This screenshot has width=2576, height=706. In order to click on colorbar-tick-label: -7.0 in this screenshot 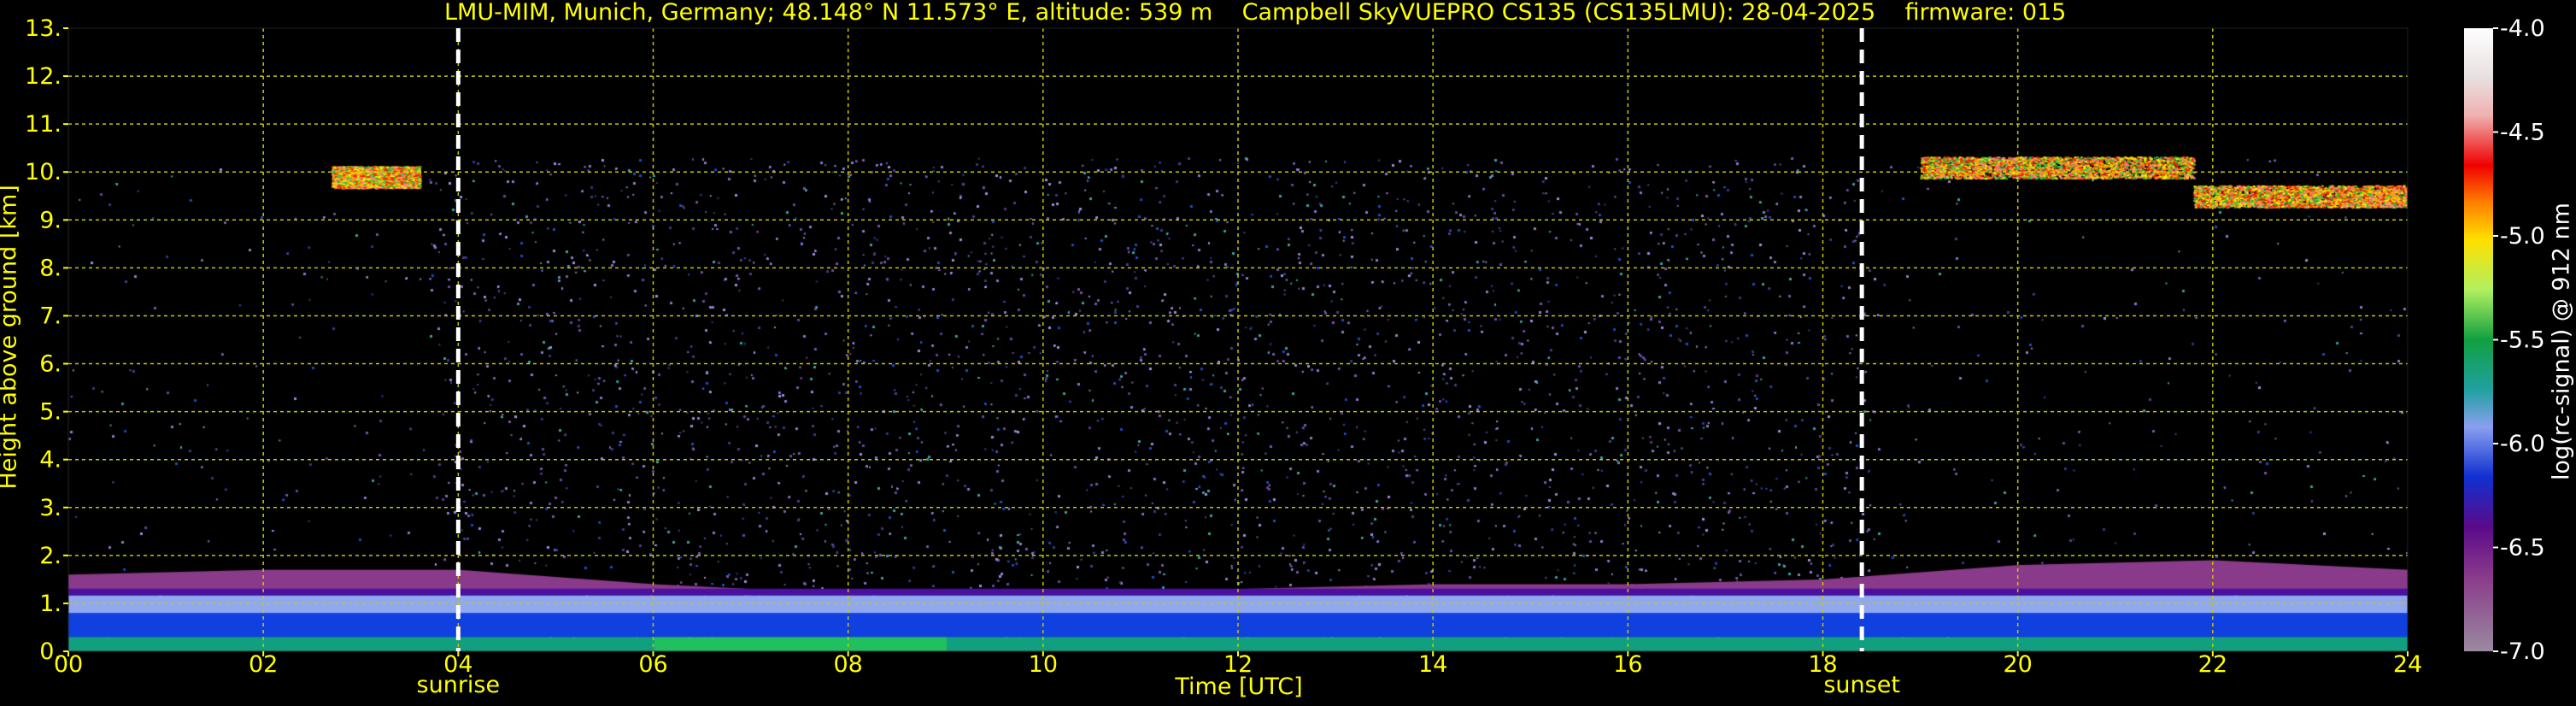, I will do `click(2522, 651)`.